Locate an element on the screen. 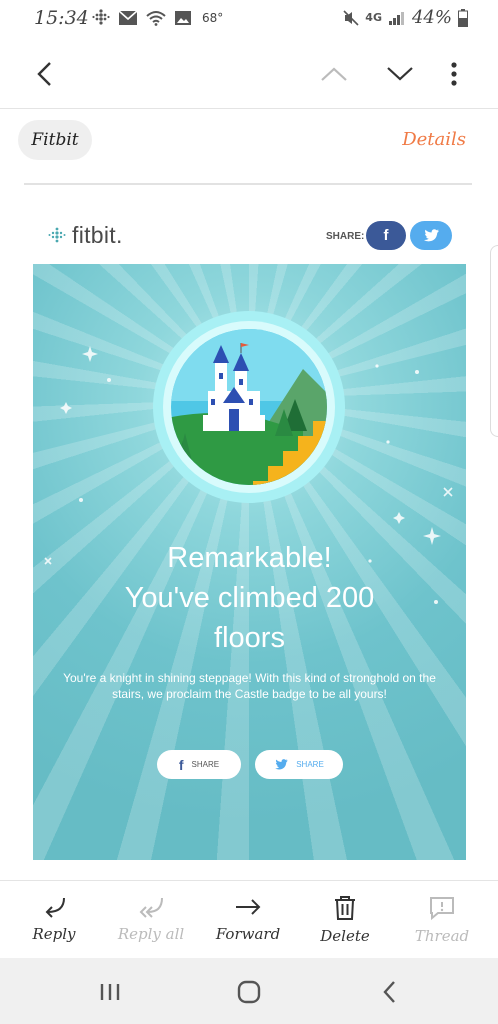 The width and height of the screenshot is (498, 1024). back-button is located at coordinates (44, 74).